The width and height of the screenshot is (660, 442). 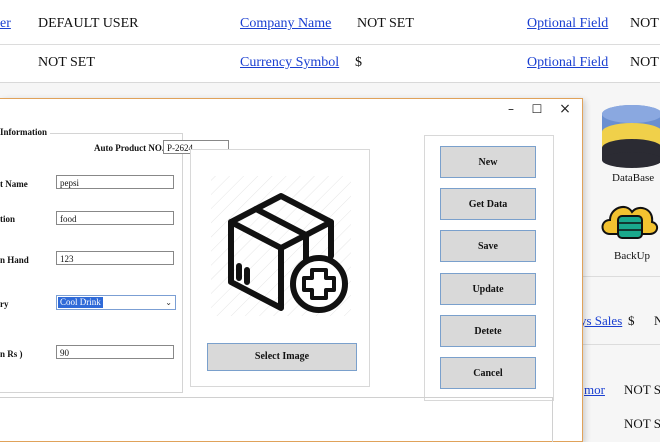 I want to click on user-name-link: er, so click(x=5, y=24).